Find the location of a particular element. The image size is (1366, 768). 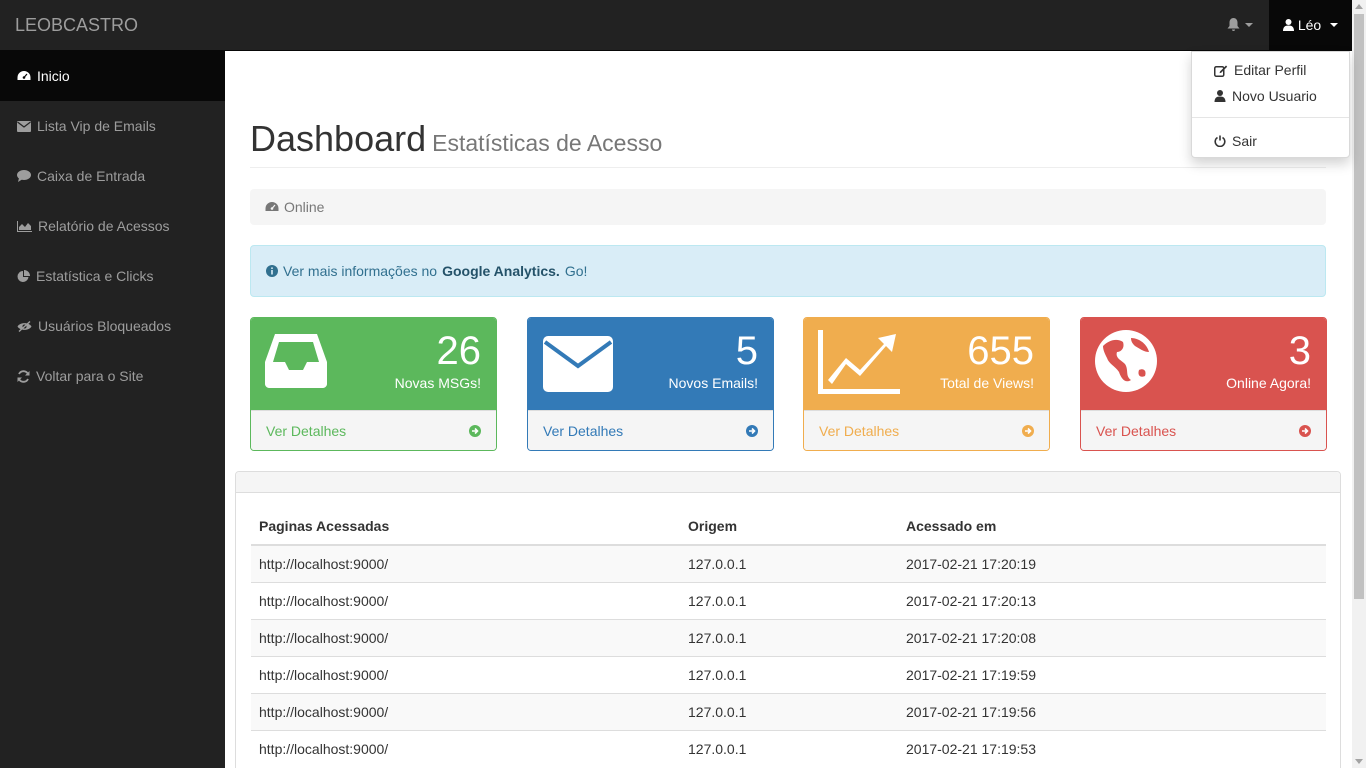

user-dropdown-menu: Editar Perfil Novo Usuario Sair is located at coordinates (1270, 104).